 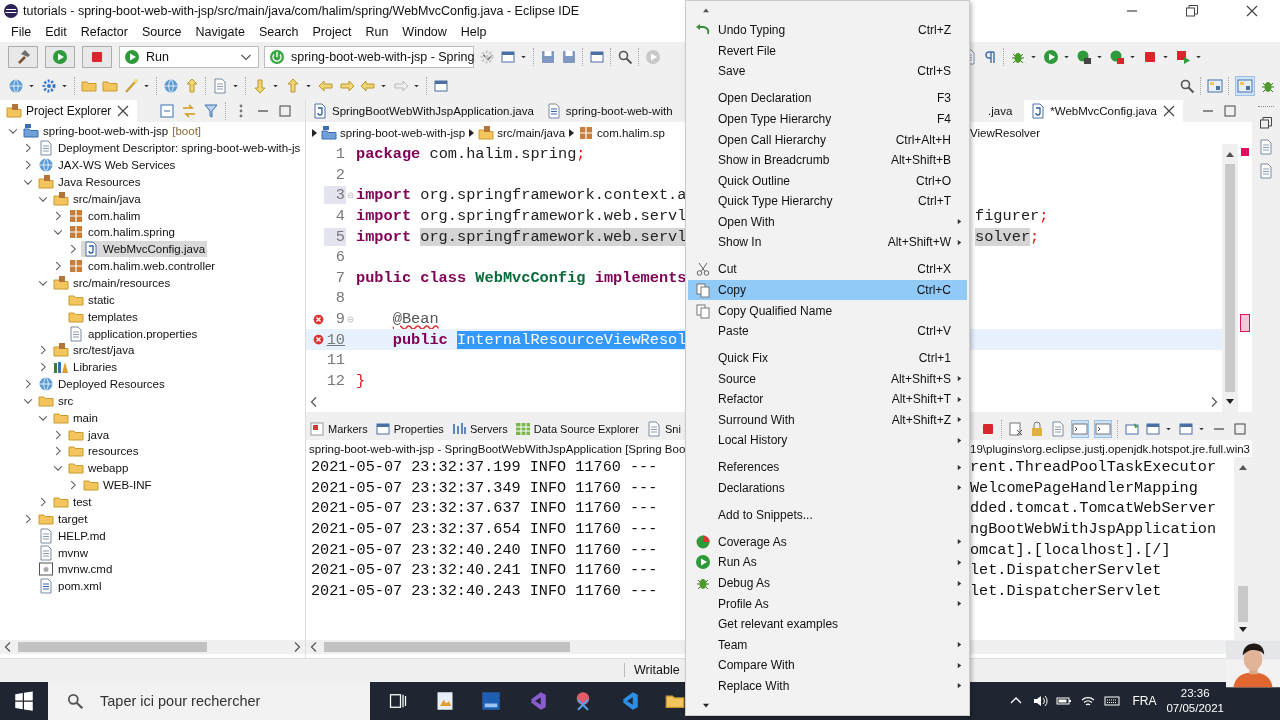 What do you see at coordinates (827, 269) in the screenshot?
I see `menu-item: Cut Ctrl+X` at bounding box center [827, 269].